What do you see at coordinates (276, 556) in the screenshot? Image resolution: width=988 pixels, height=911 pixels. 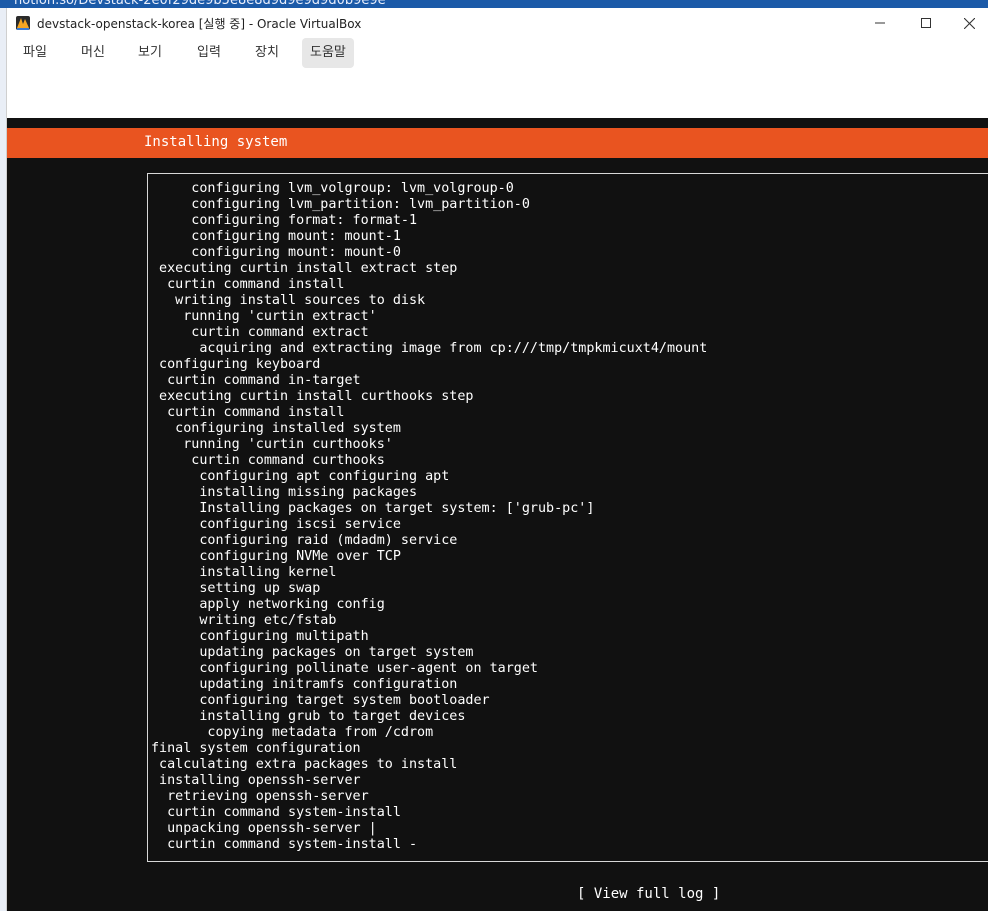 I see `log-line: configuring NVMe over TCP` at bounding box center [276, 556].